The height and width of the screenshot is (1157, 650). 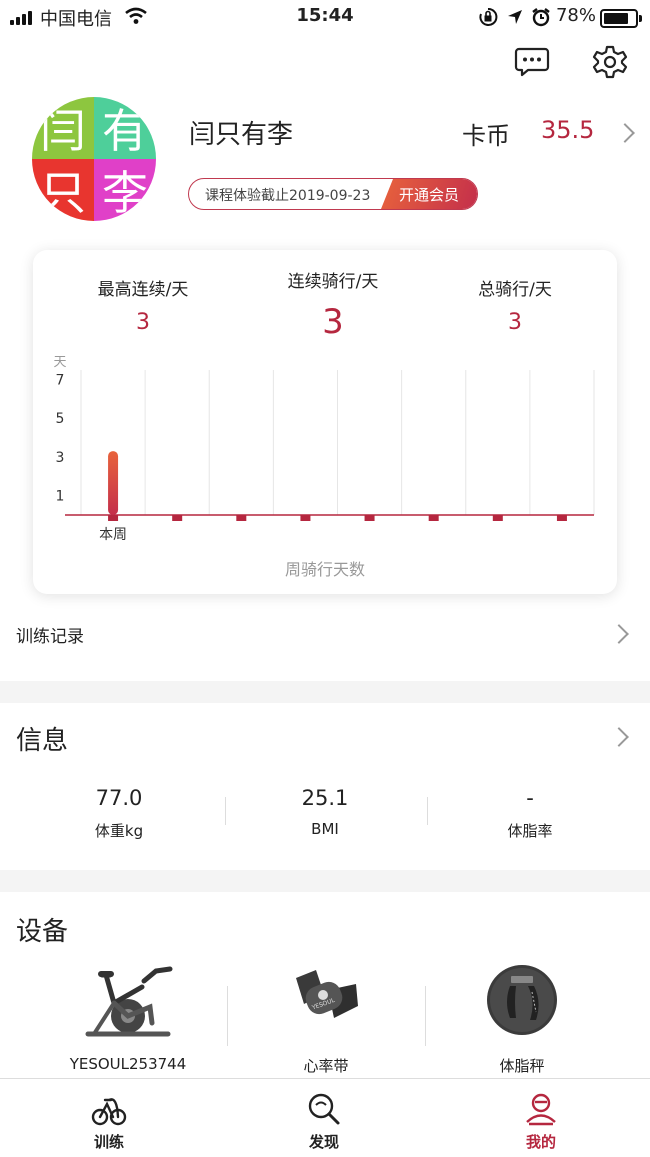 What do you see at coordinates (324, 449) in the screenshot?
I see `weekly-riding-chart: 天 1 3 5 7 本周` at bounding box center [324, 449].